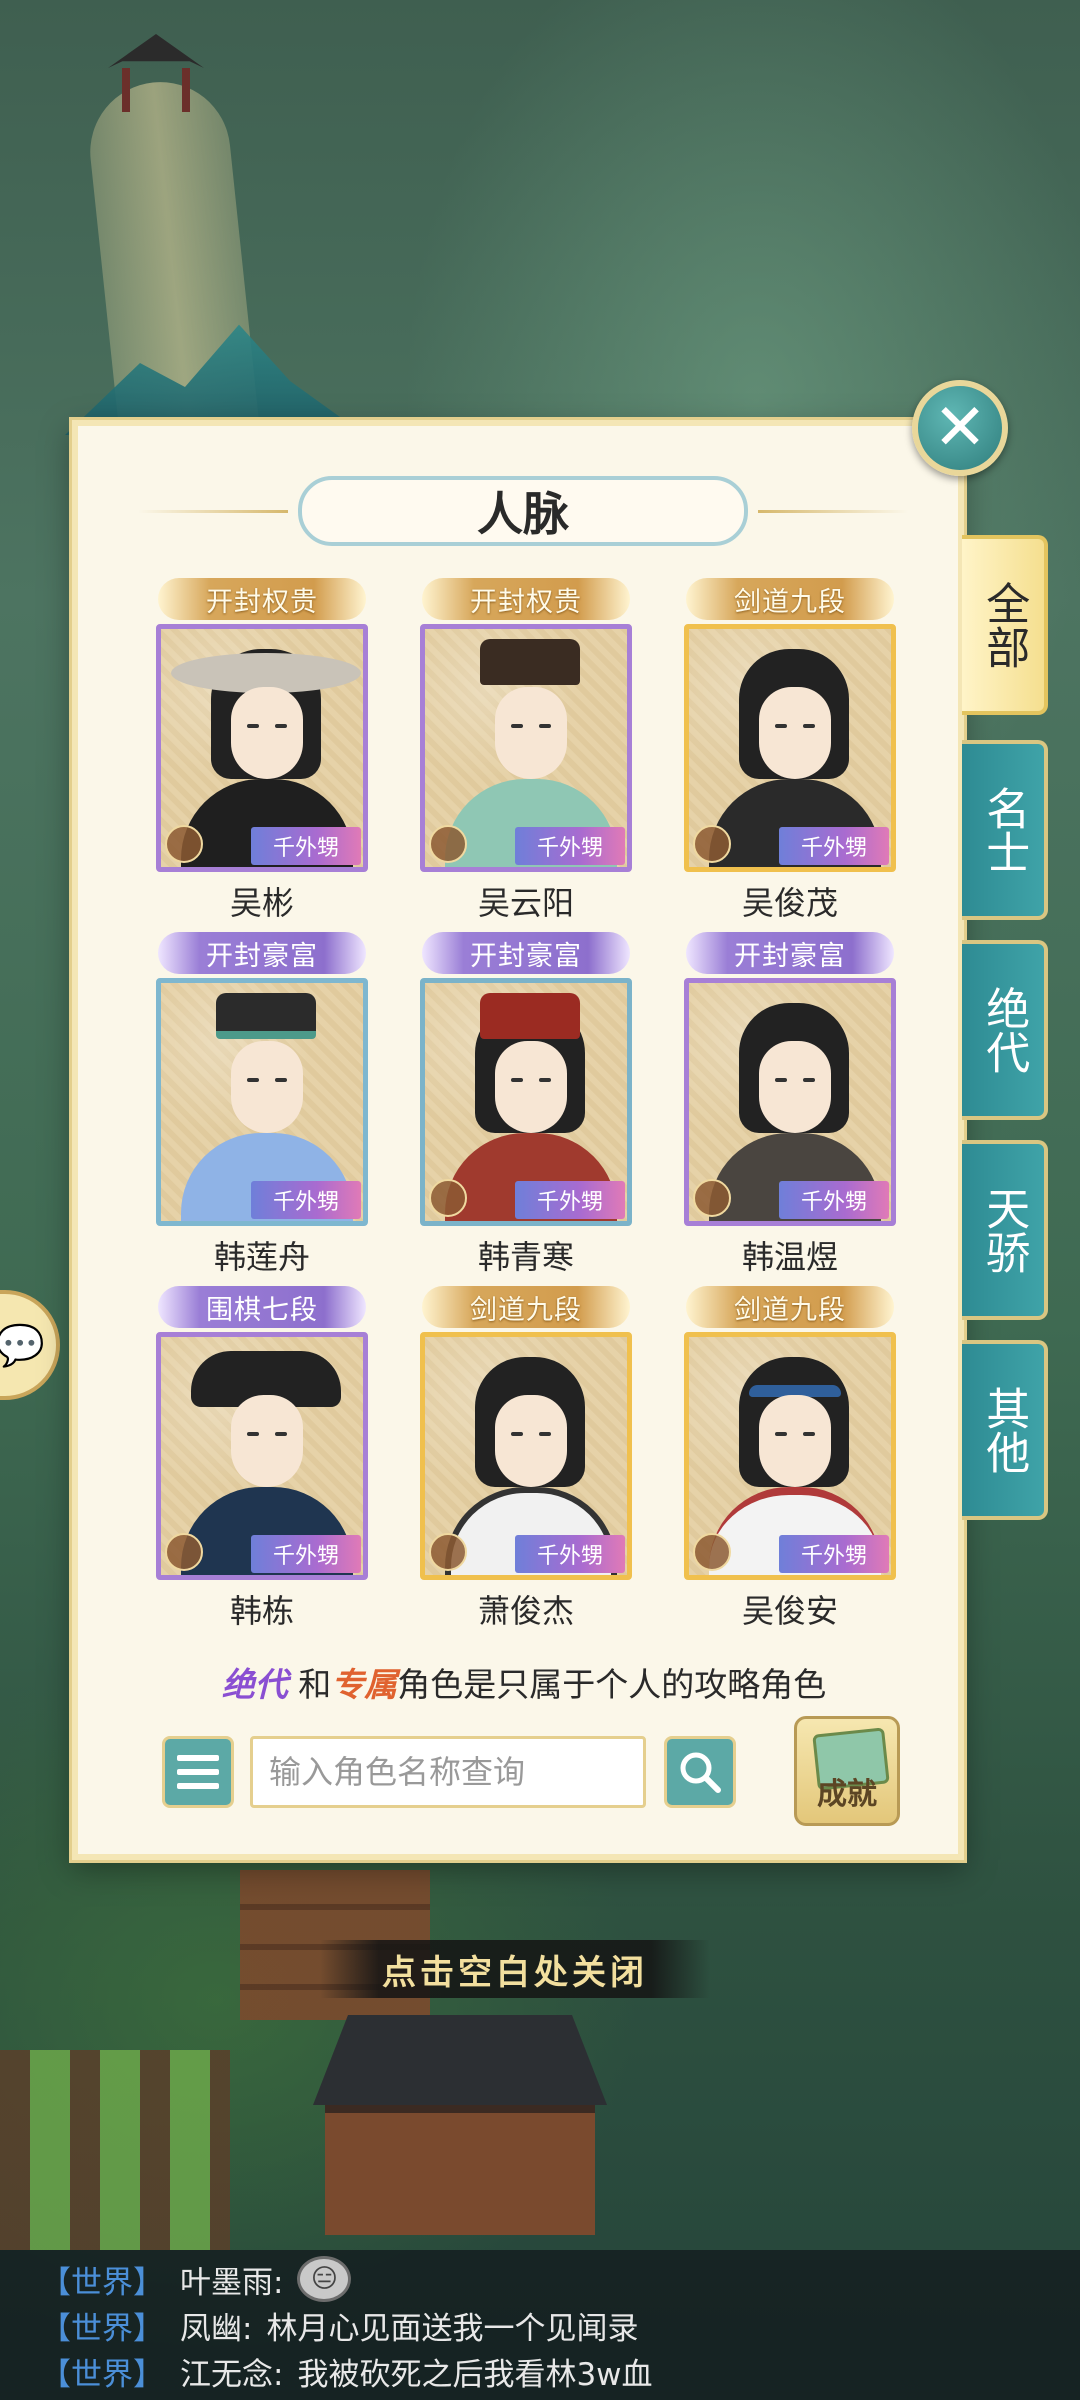 The width and height of the screenshot is (1080, 2400). I want to click on search-button, so click(700, 1772).